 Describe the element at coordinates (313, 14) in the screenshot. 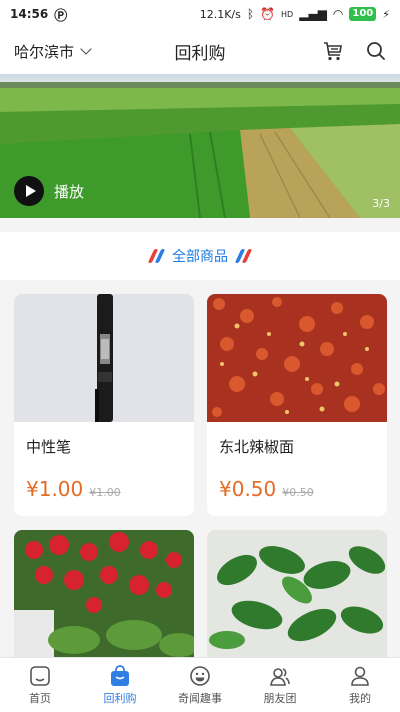

I see `signal-icon: ▂▄▆` at that location.